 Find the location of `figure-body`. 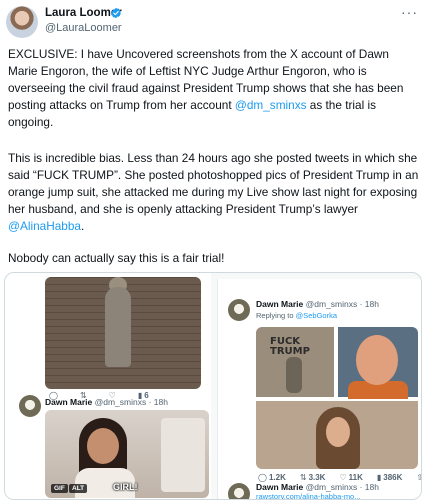

figure-body is located at coordinates (118, 327).